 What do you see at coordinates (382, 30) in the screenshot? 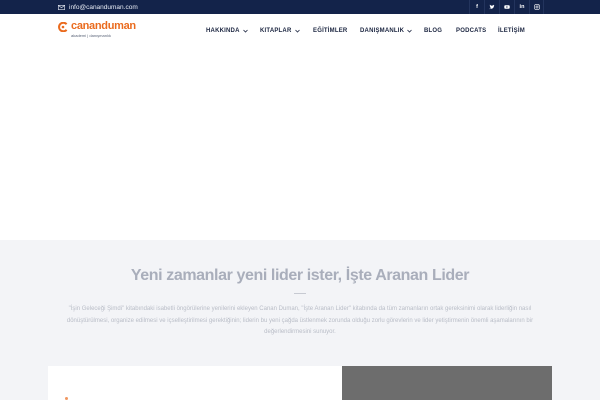
I see `nav-label: DANIŞMANLIK` at bounding box center [382, 30].